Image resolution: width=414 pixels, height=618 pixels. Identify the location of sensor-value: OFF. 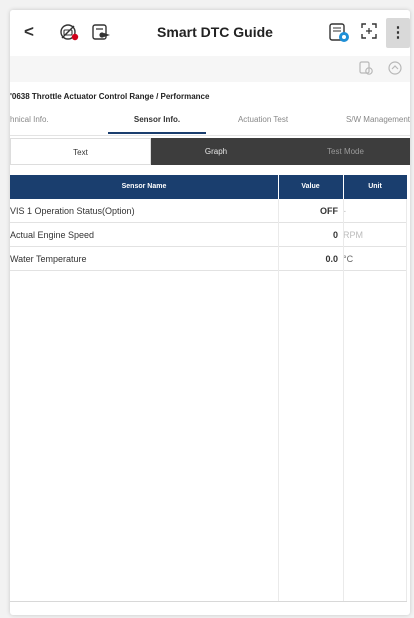
(329, 211).